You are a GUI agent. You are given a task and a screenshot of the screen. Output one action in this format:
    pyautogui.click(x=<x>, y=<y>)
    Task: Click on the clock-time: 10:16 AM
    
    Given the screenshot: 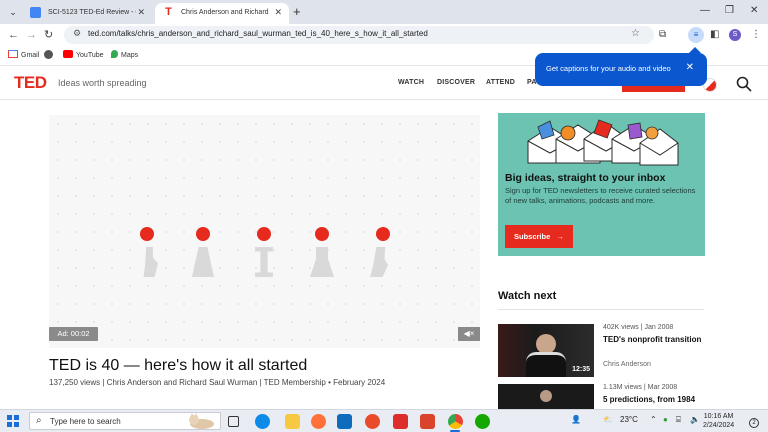 What is the action you would take?
    pyautogui.click(x=718, y=416)
    